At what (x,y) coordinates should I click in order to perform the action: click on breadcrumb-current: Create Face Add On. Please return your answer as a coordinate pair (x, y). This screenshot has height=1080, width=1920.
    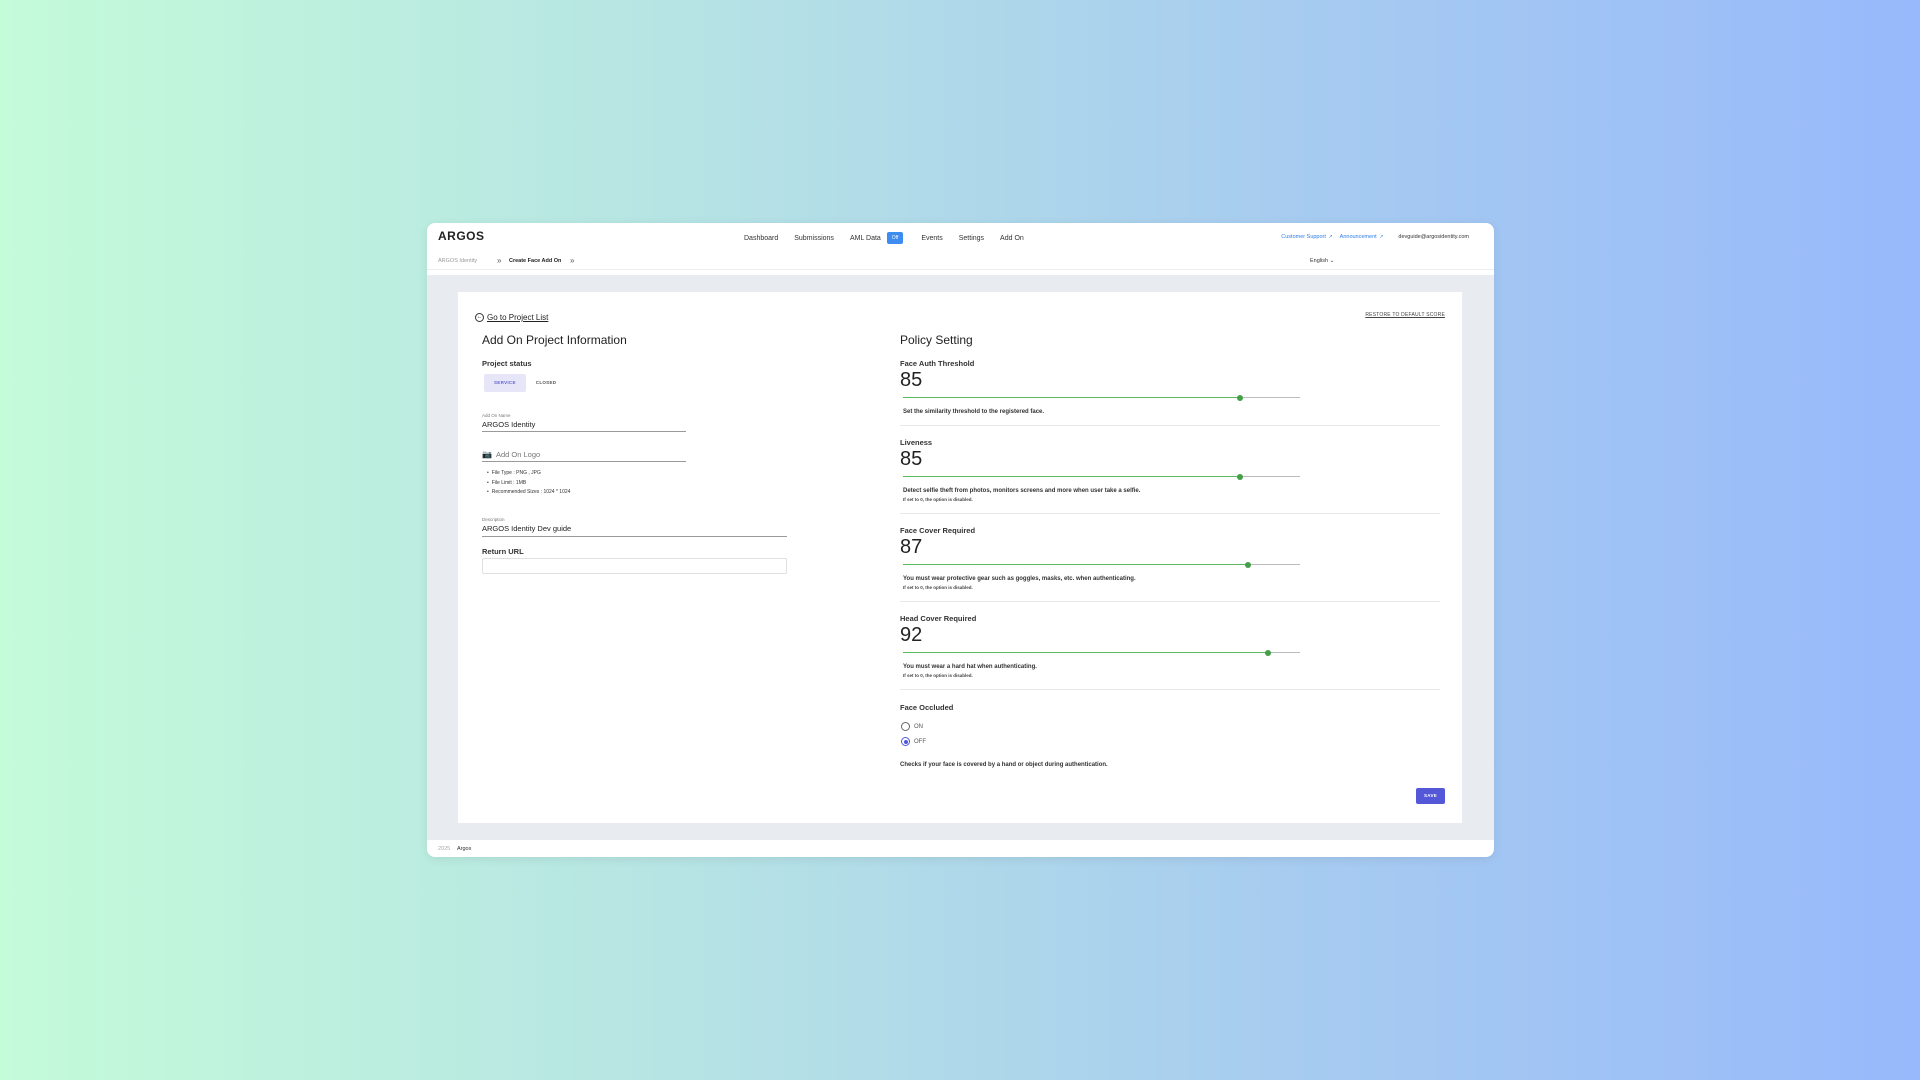
    Looking at the image, I should click on (535, 261).